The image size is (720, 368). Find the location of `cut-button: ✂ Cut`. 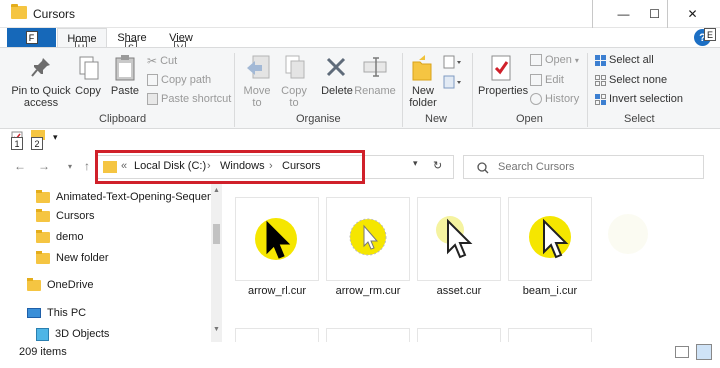

cut-button: ✂ Cut is located at coordinates (162, 61).